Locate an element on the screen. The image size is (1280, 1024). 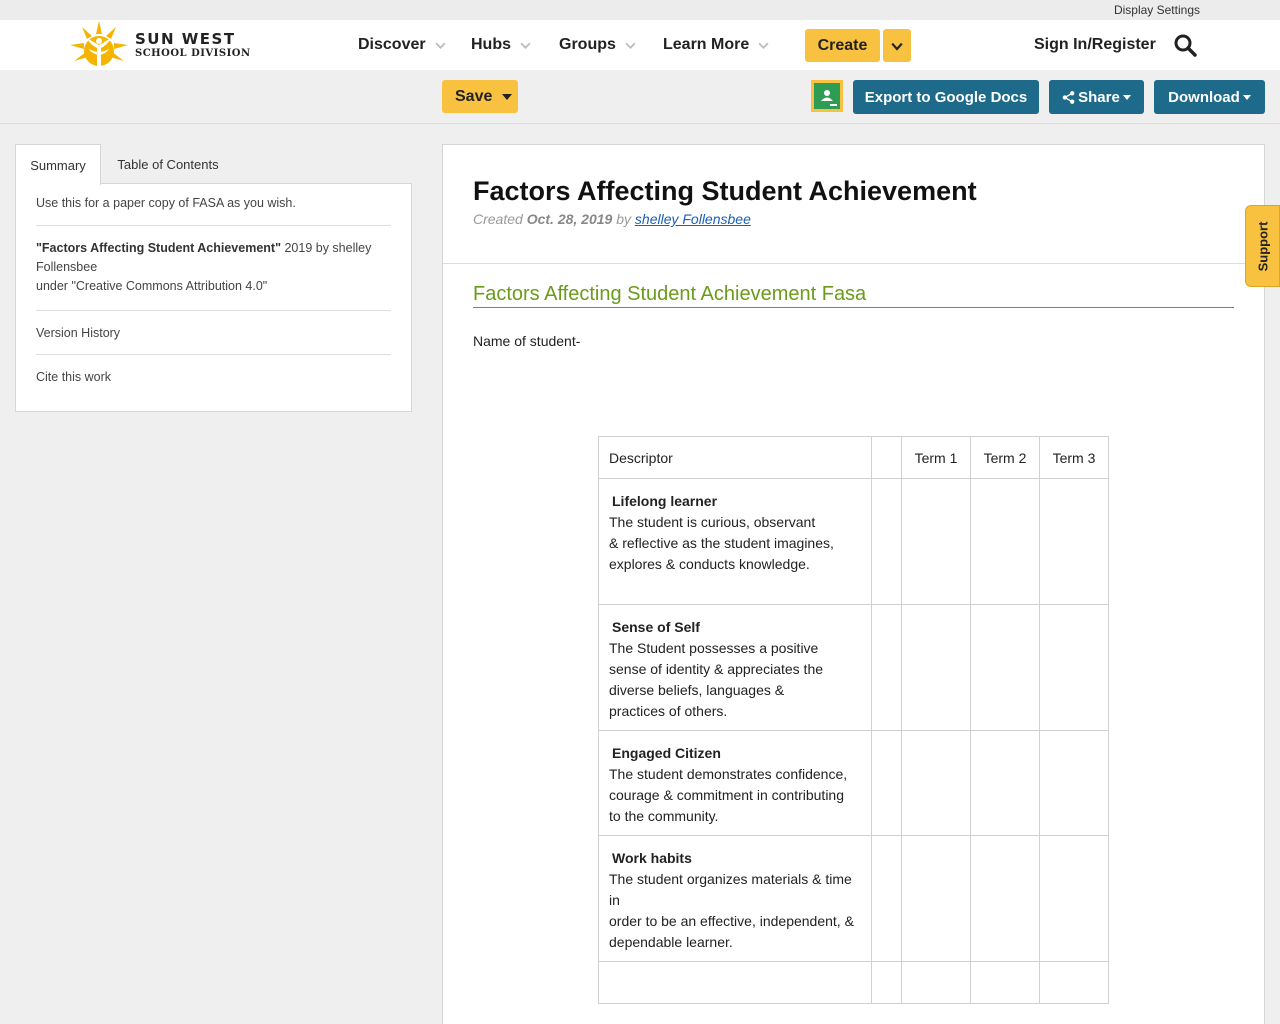
sign-in-register-link: Sign In/Register is located at coordinates (1095, 45).